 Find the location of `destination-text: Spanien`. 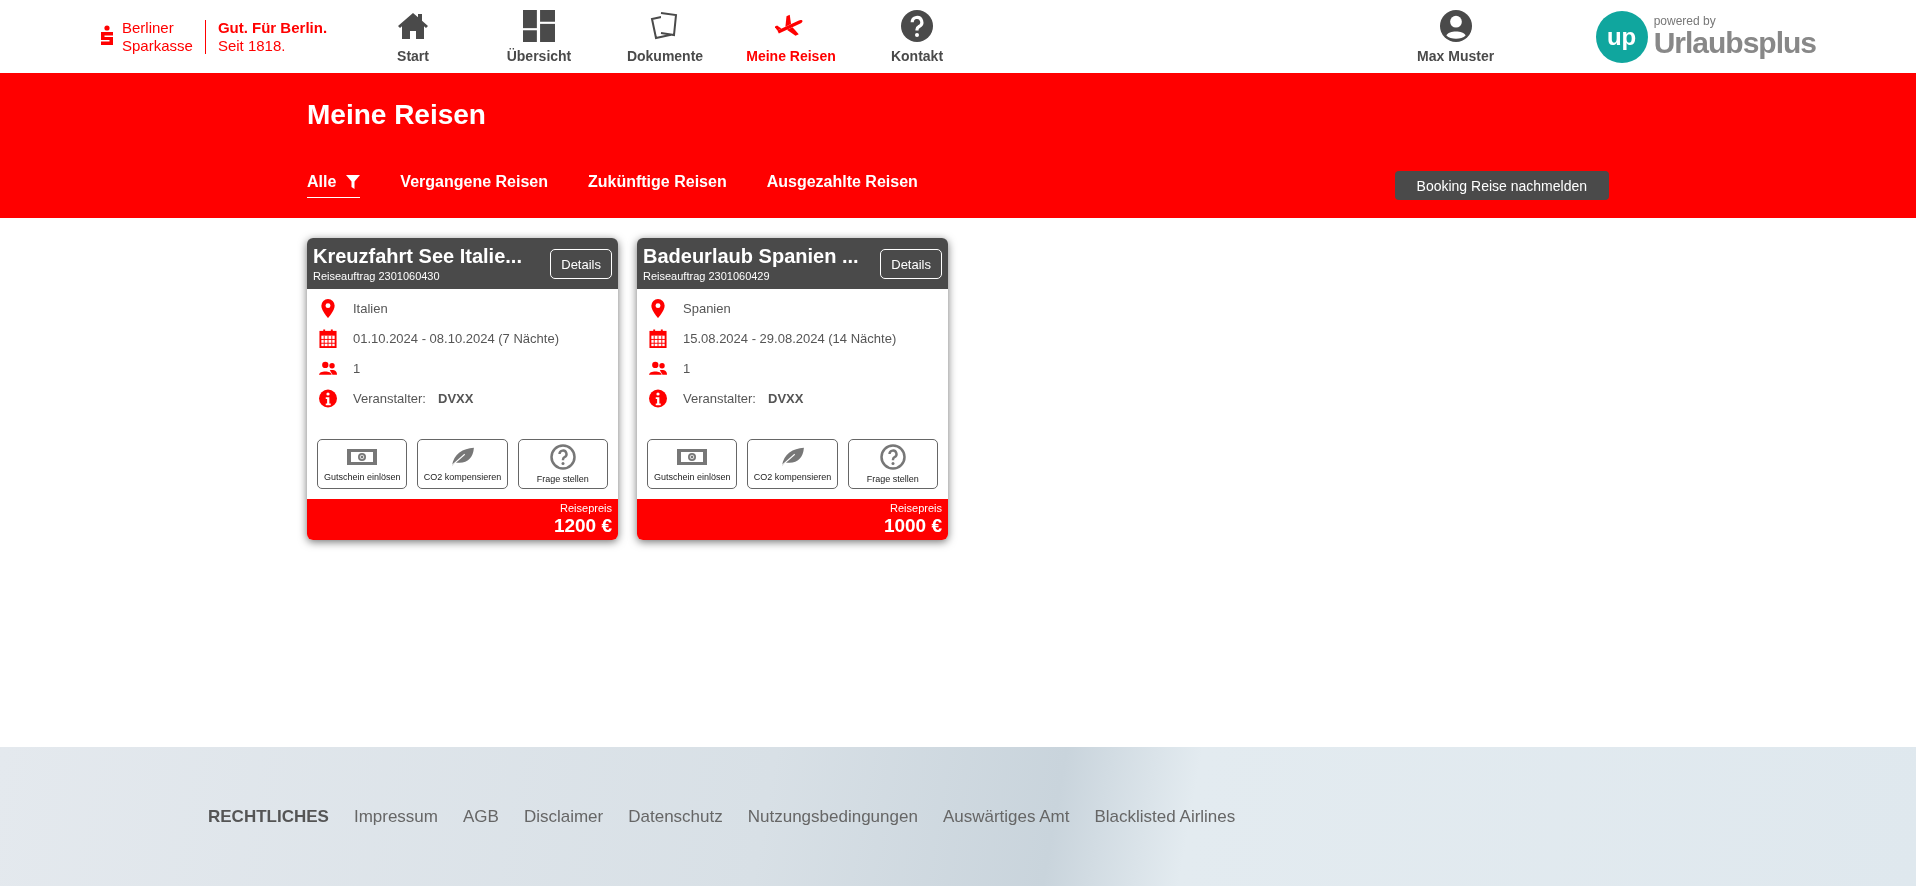

destination-text: Spanien is located at coordinates (707, 308).